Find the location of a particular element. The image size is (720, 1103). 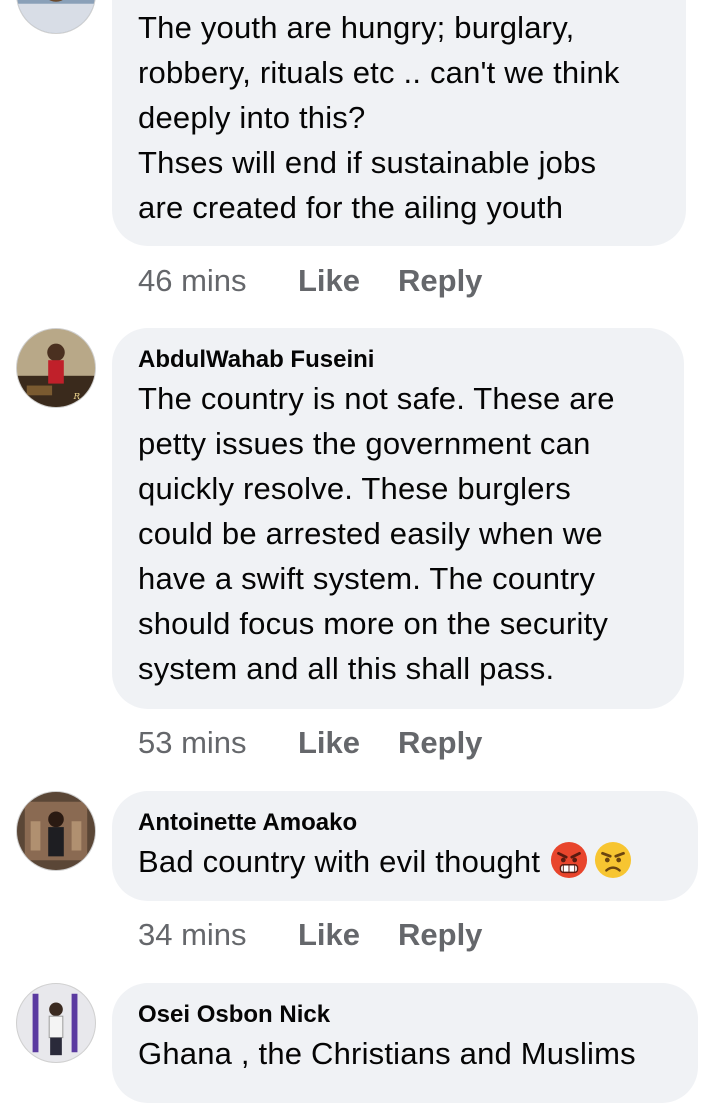

comment-timestamp: 34 mins is located at coordinates (218, 935).